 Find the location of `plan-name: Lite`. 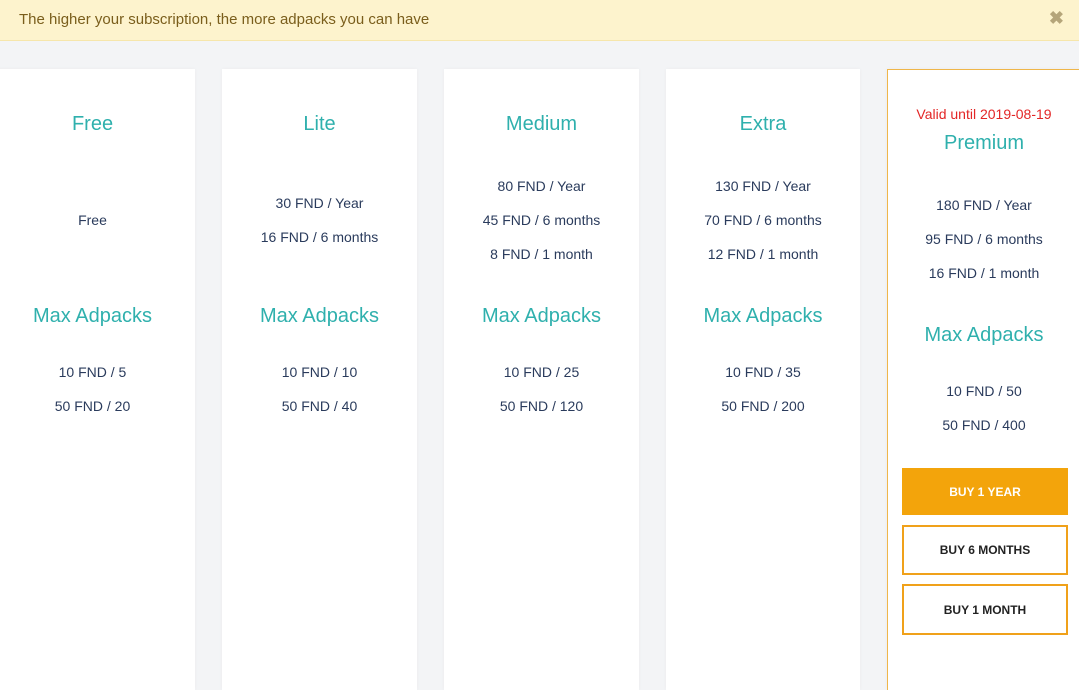

plan-name: Lite is located at coordinates (319, 124).